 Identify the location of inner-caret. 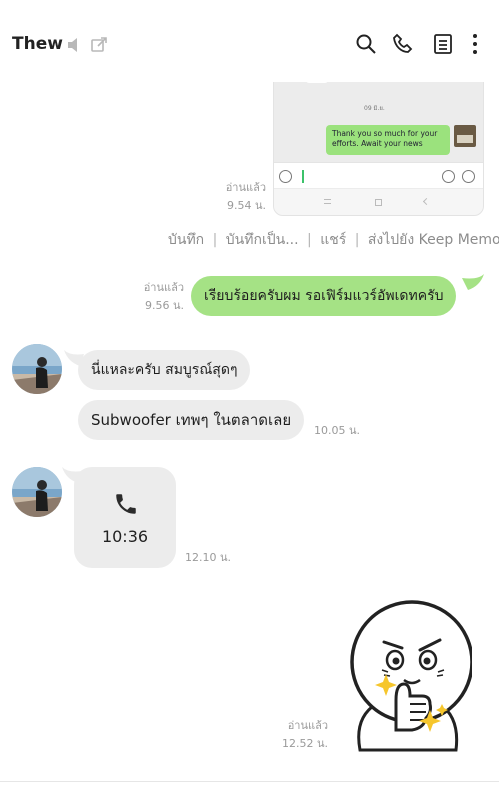
(303, 176).